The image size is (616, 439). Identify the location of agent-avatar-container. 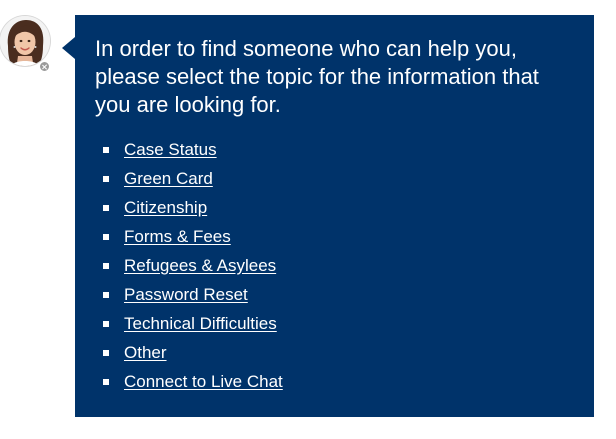
(26, 45).